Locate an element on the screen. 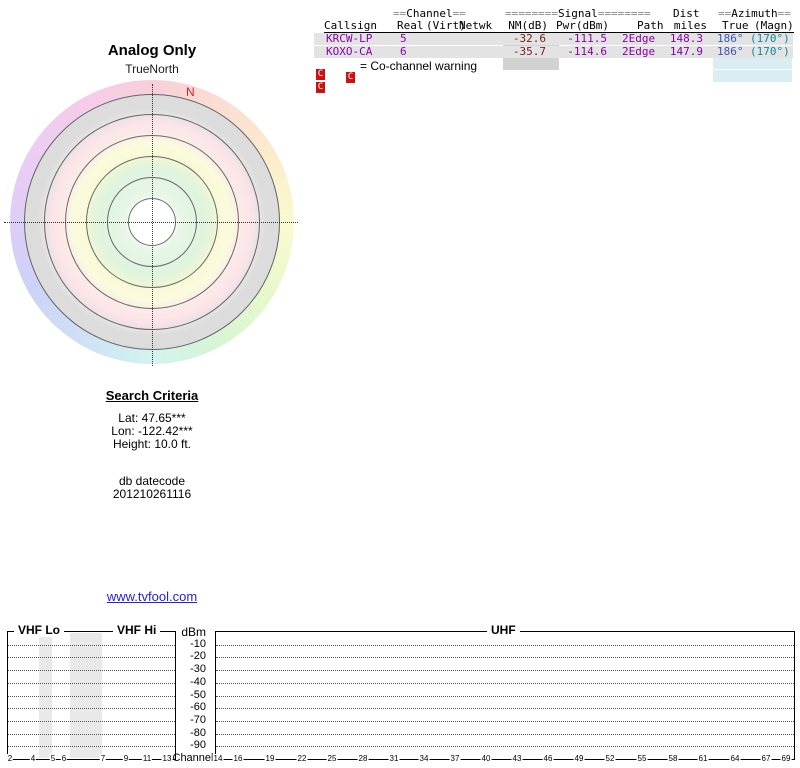 This screenshot has width=800, height=768. uhf-channel-tick: 61 is located at coordinates (703, 758).